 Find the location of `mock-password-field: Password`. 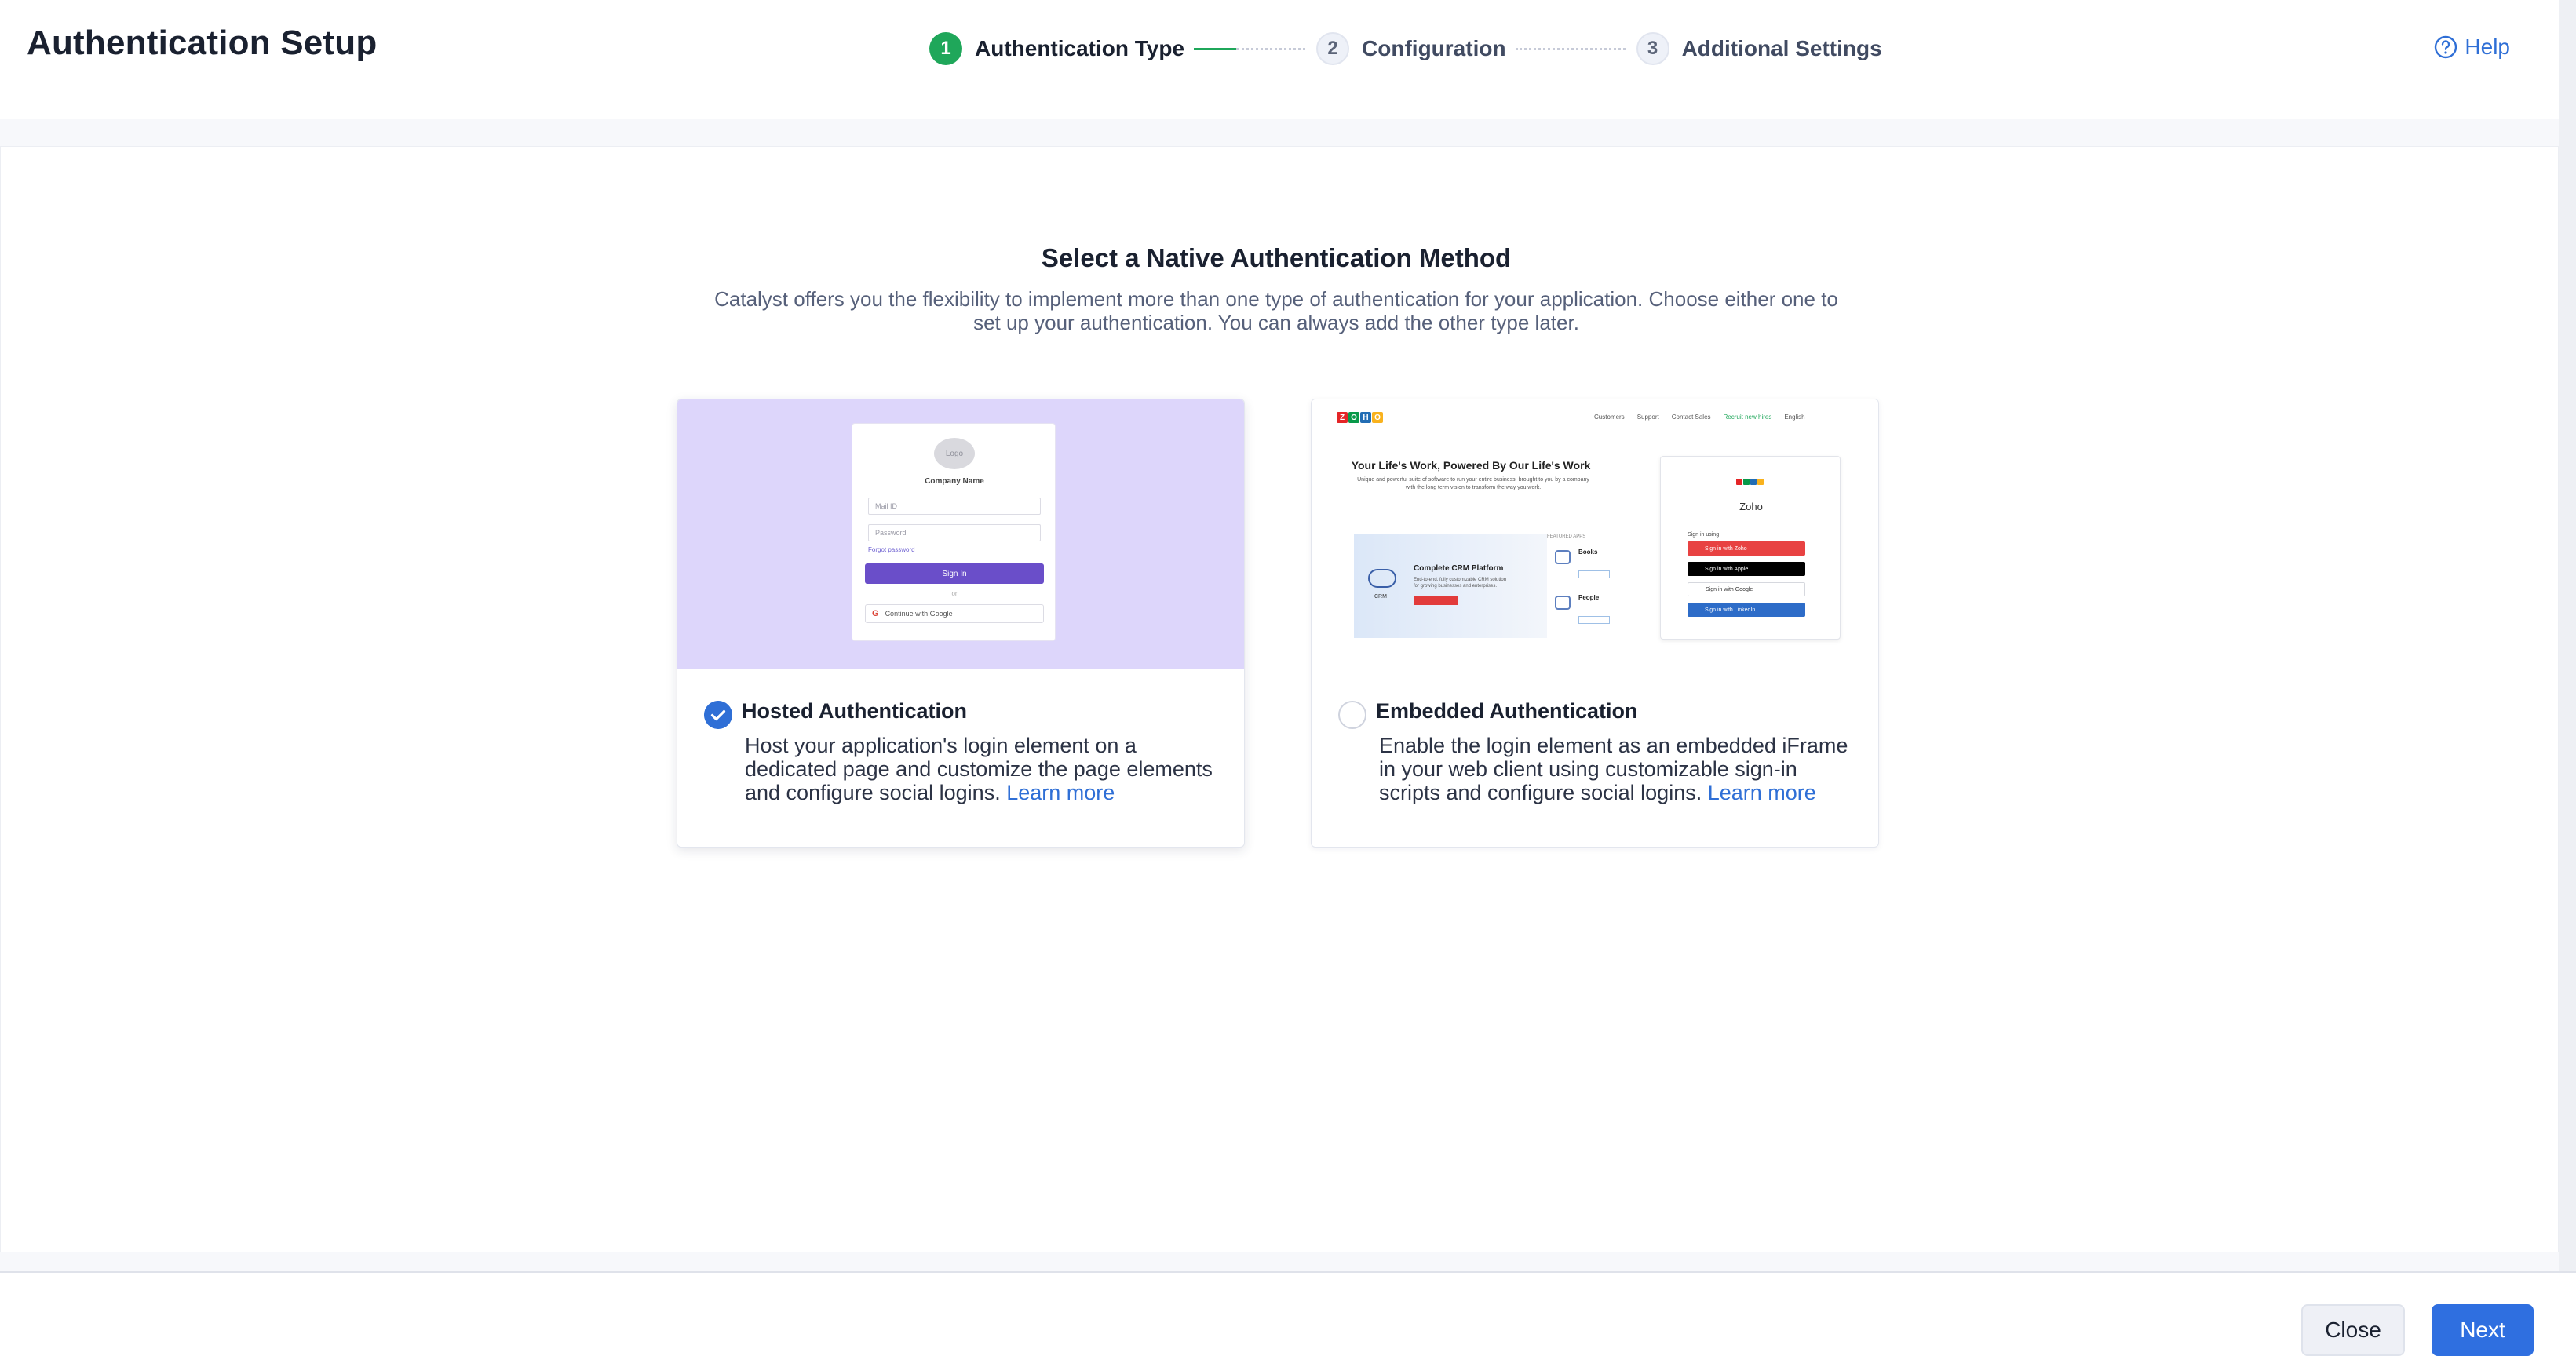

mock-password-field: Password is located at coordinates (955, 532).